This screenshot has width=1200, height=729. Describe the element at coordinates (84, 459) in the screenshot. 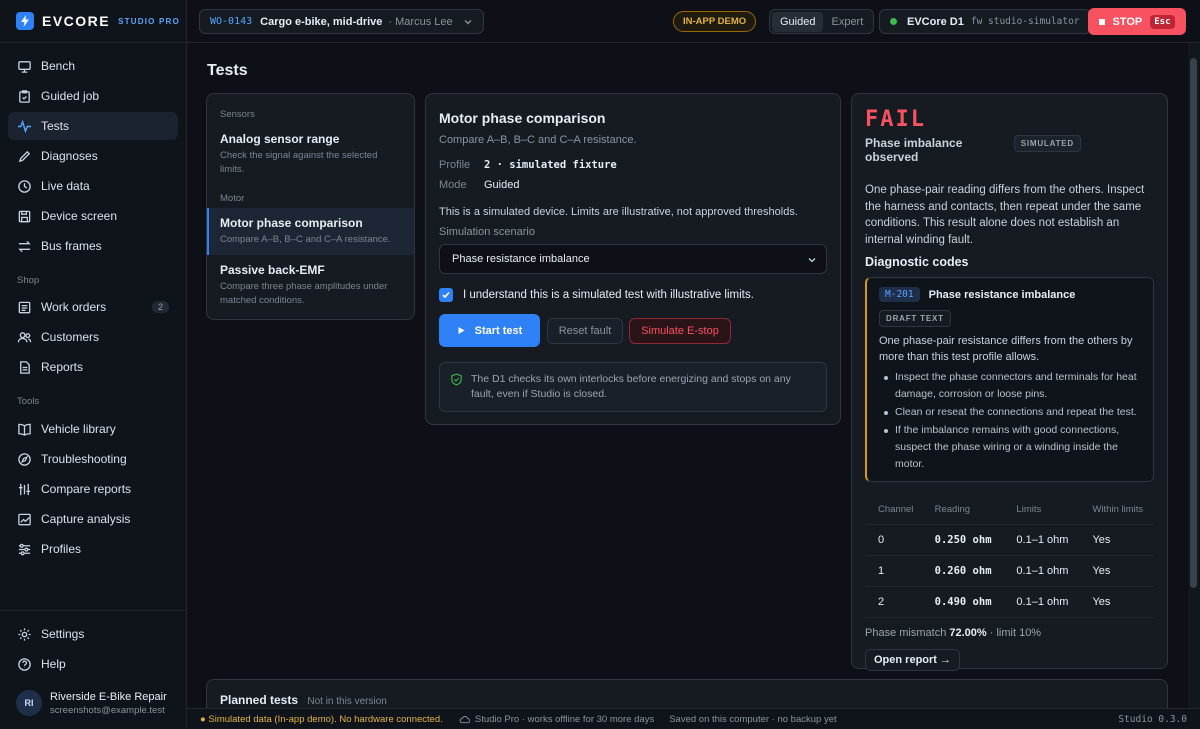

I see `nav-label: Troubleshooting` at that location.